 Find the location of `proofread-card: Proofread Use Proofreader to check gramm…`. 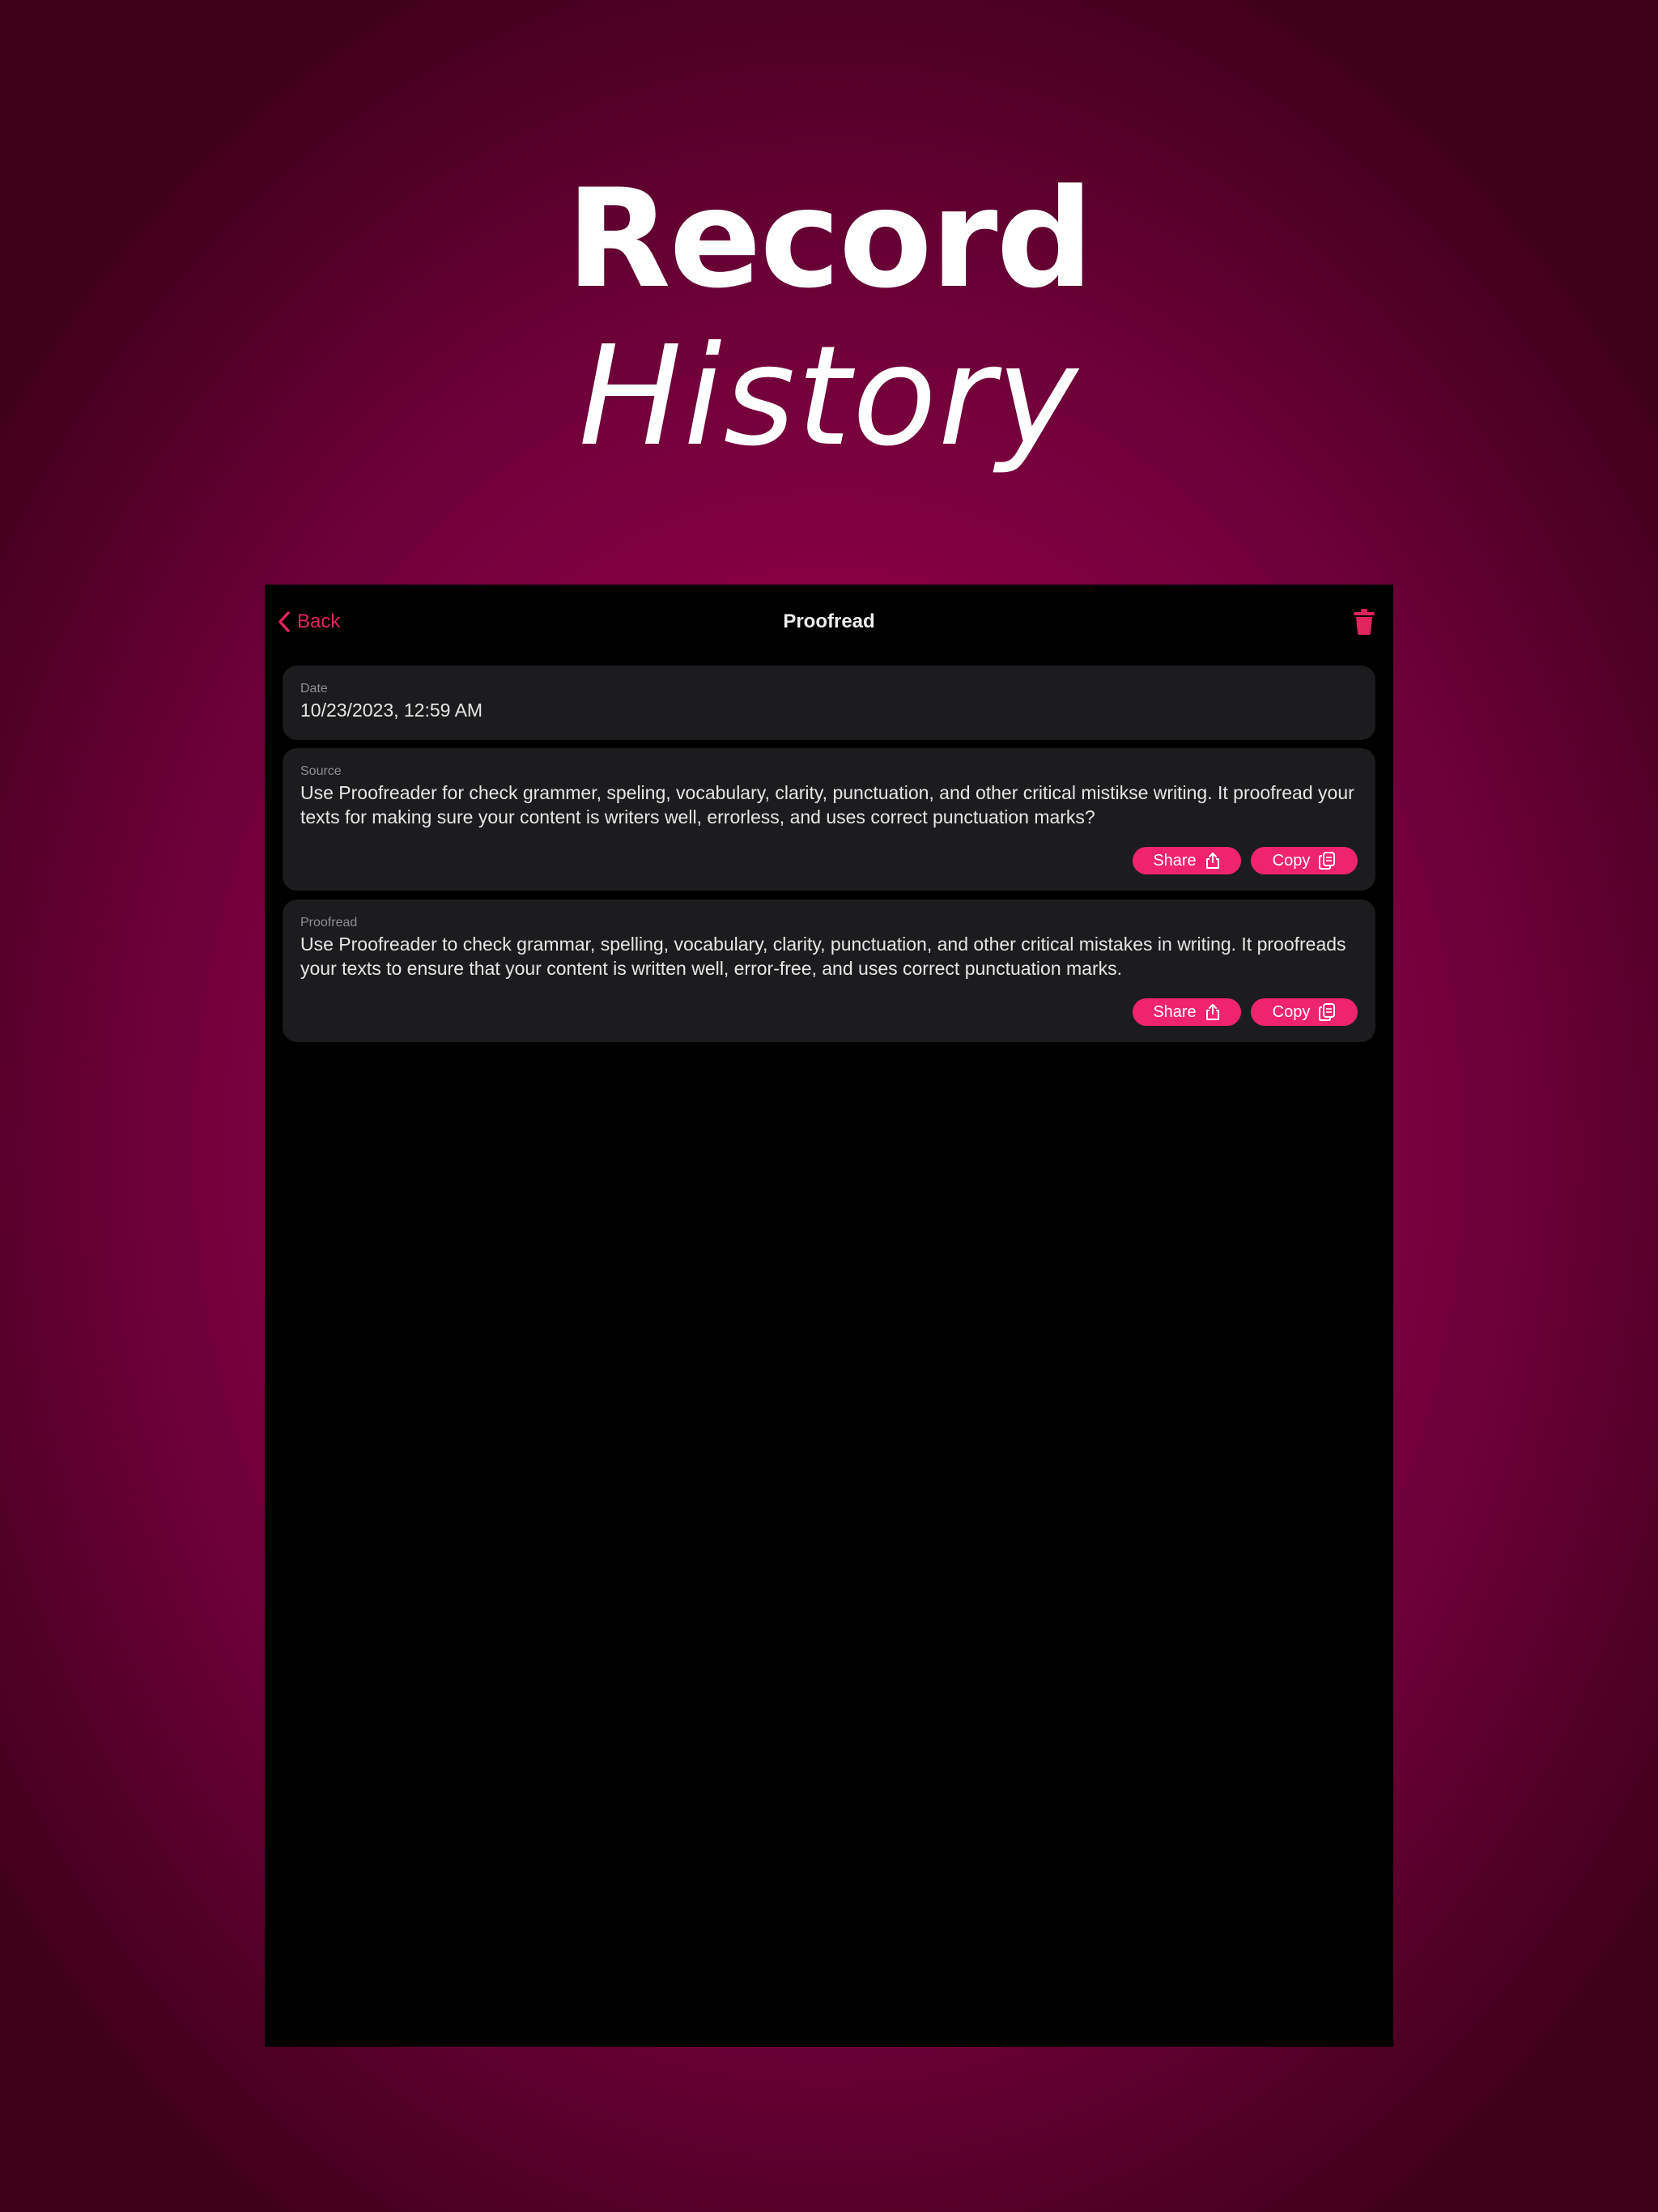

proofread-card: Proofread Use Proofreader to check gramm… is located at coordinates (829, 971).